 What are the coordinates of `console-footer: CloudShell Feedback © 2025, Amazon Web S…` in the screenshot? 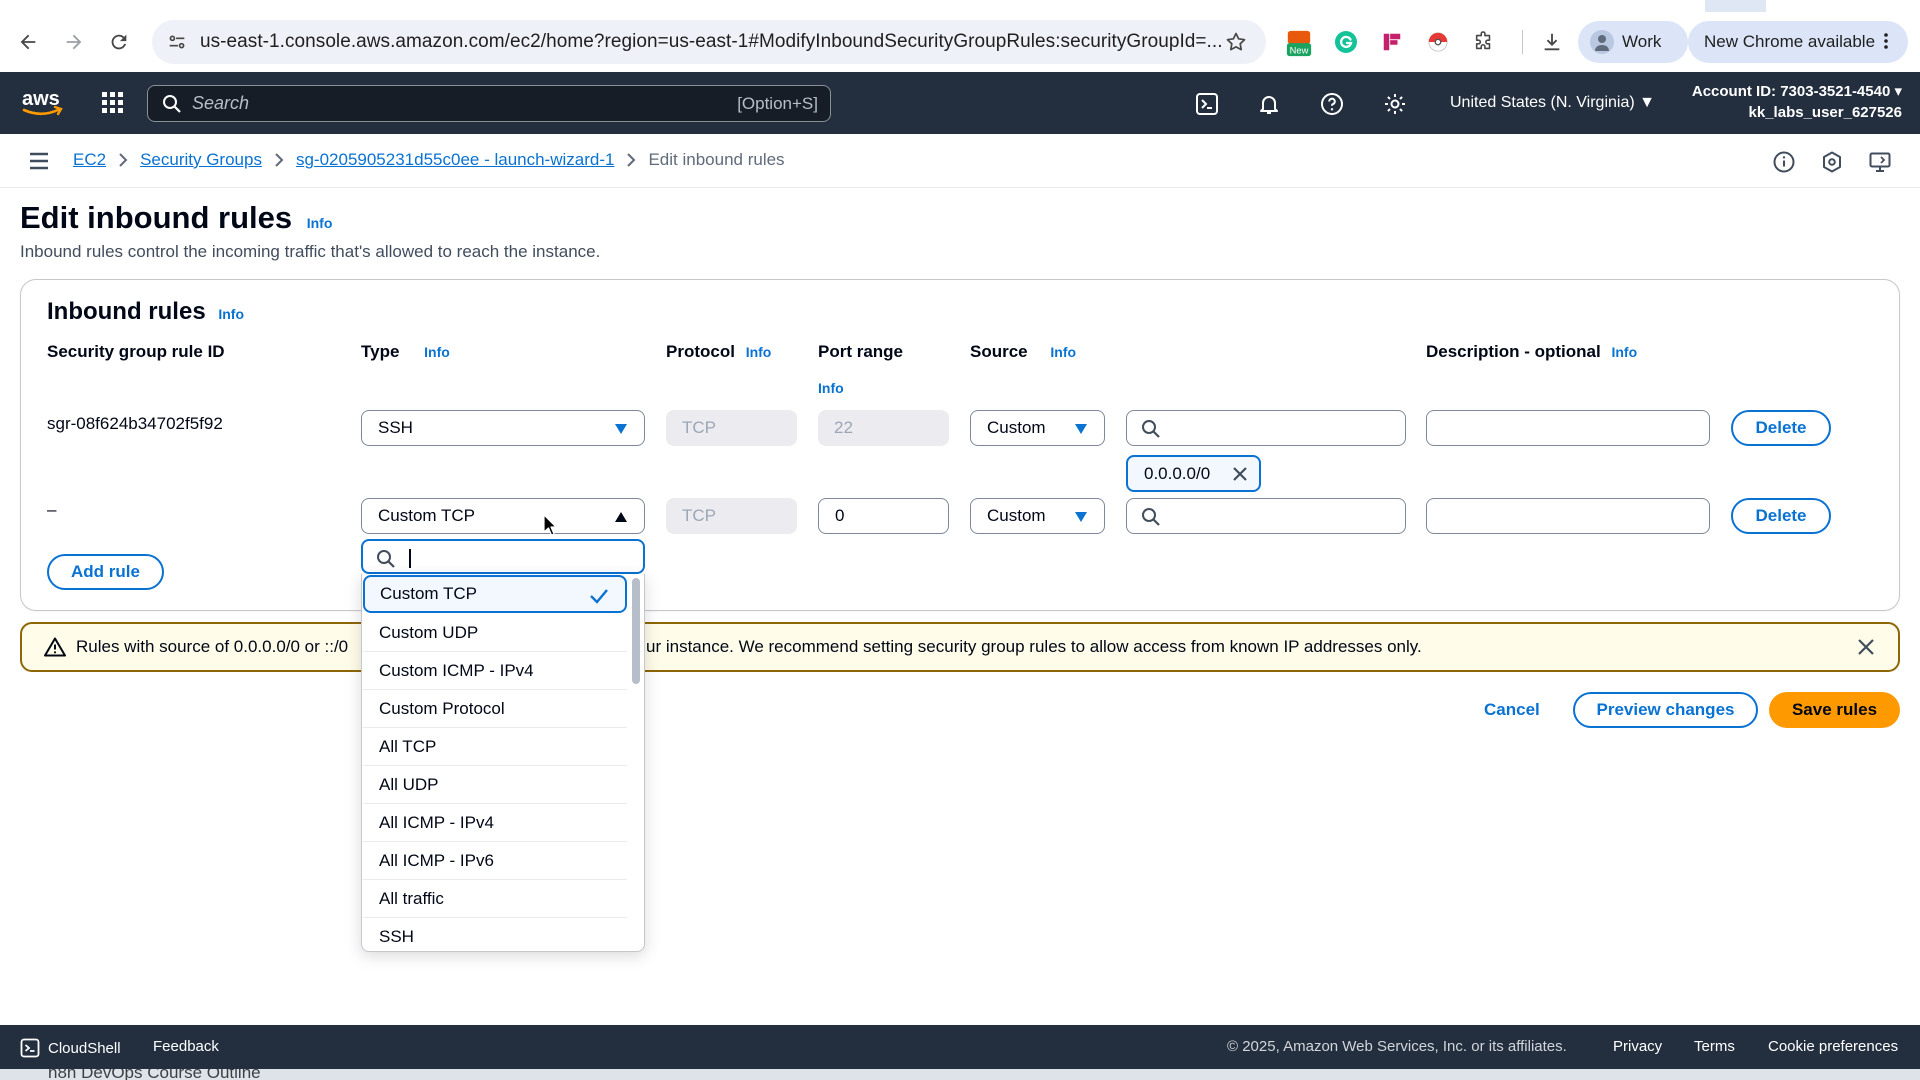 It's located at (960, 1047).